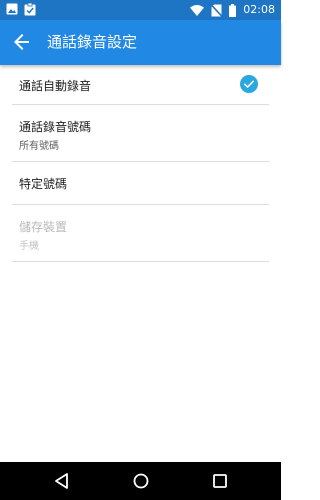  Describe the element at coordinates (43, 184) in the screenshot. I see `setting-specific-numbers-title: 特定號碼` at that location.